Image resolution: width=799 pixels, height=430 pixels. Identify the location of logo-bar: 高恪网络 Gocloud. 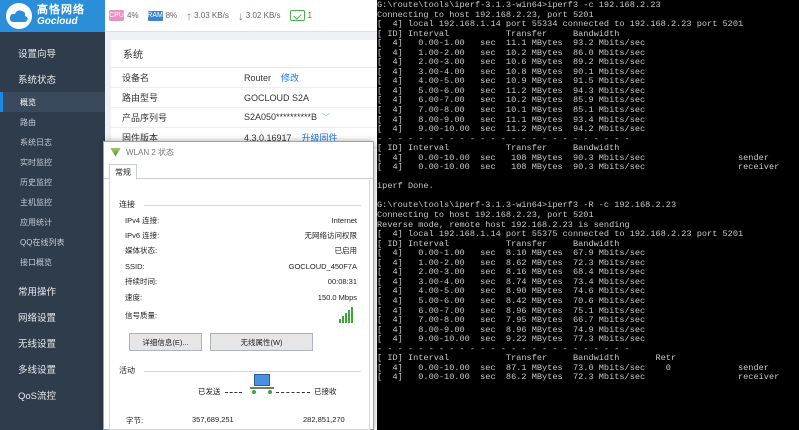
(52, 16).